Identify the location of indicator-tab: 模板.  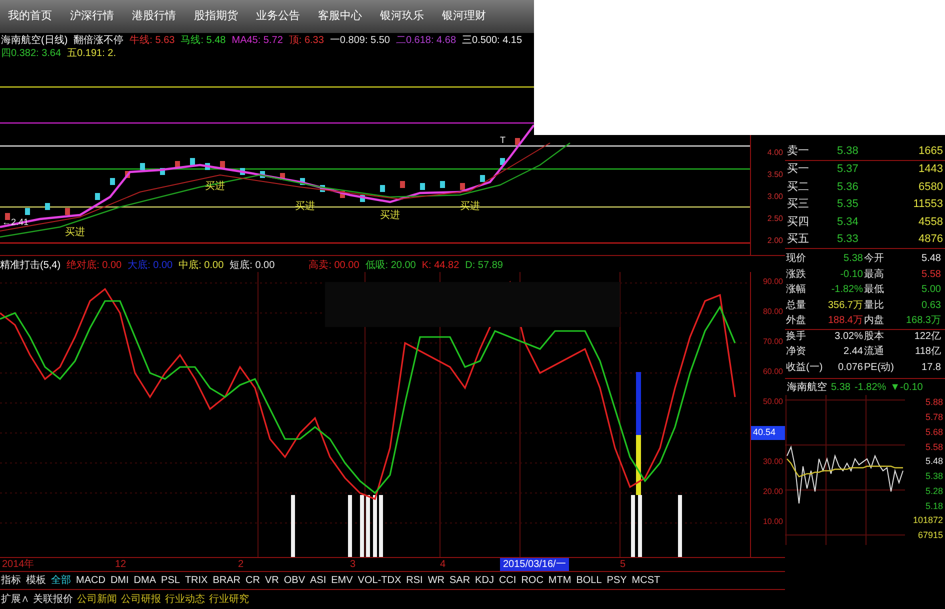
(36, 580).